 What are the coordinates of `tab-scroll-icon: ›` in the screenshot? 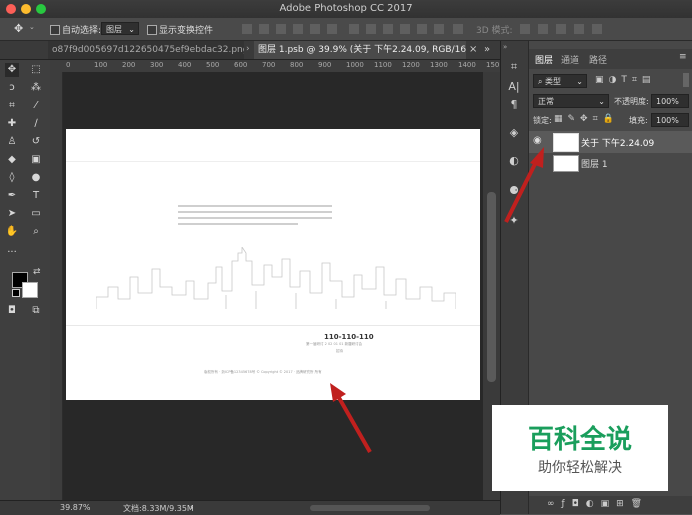 It's located at (248, 49).